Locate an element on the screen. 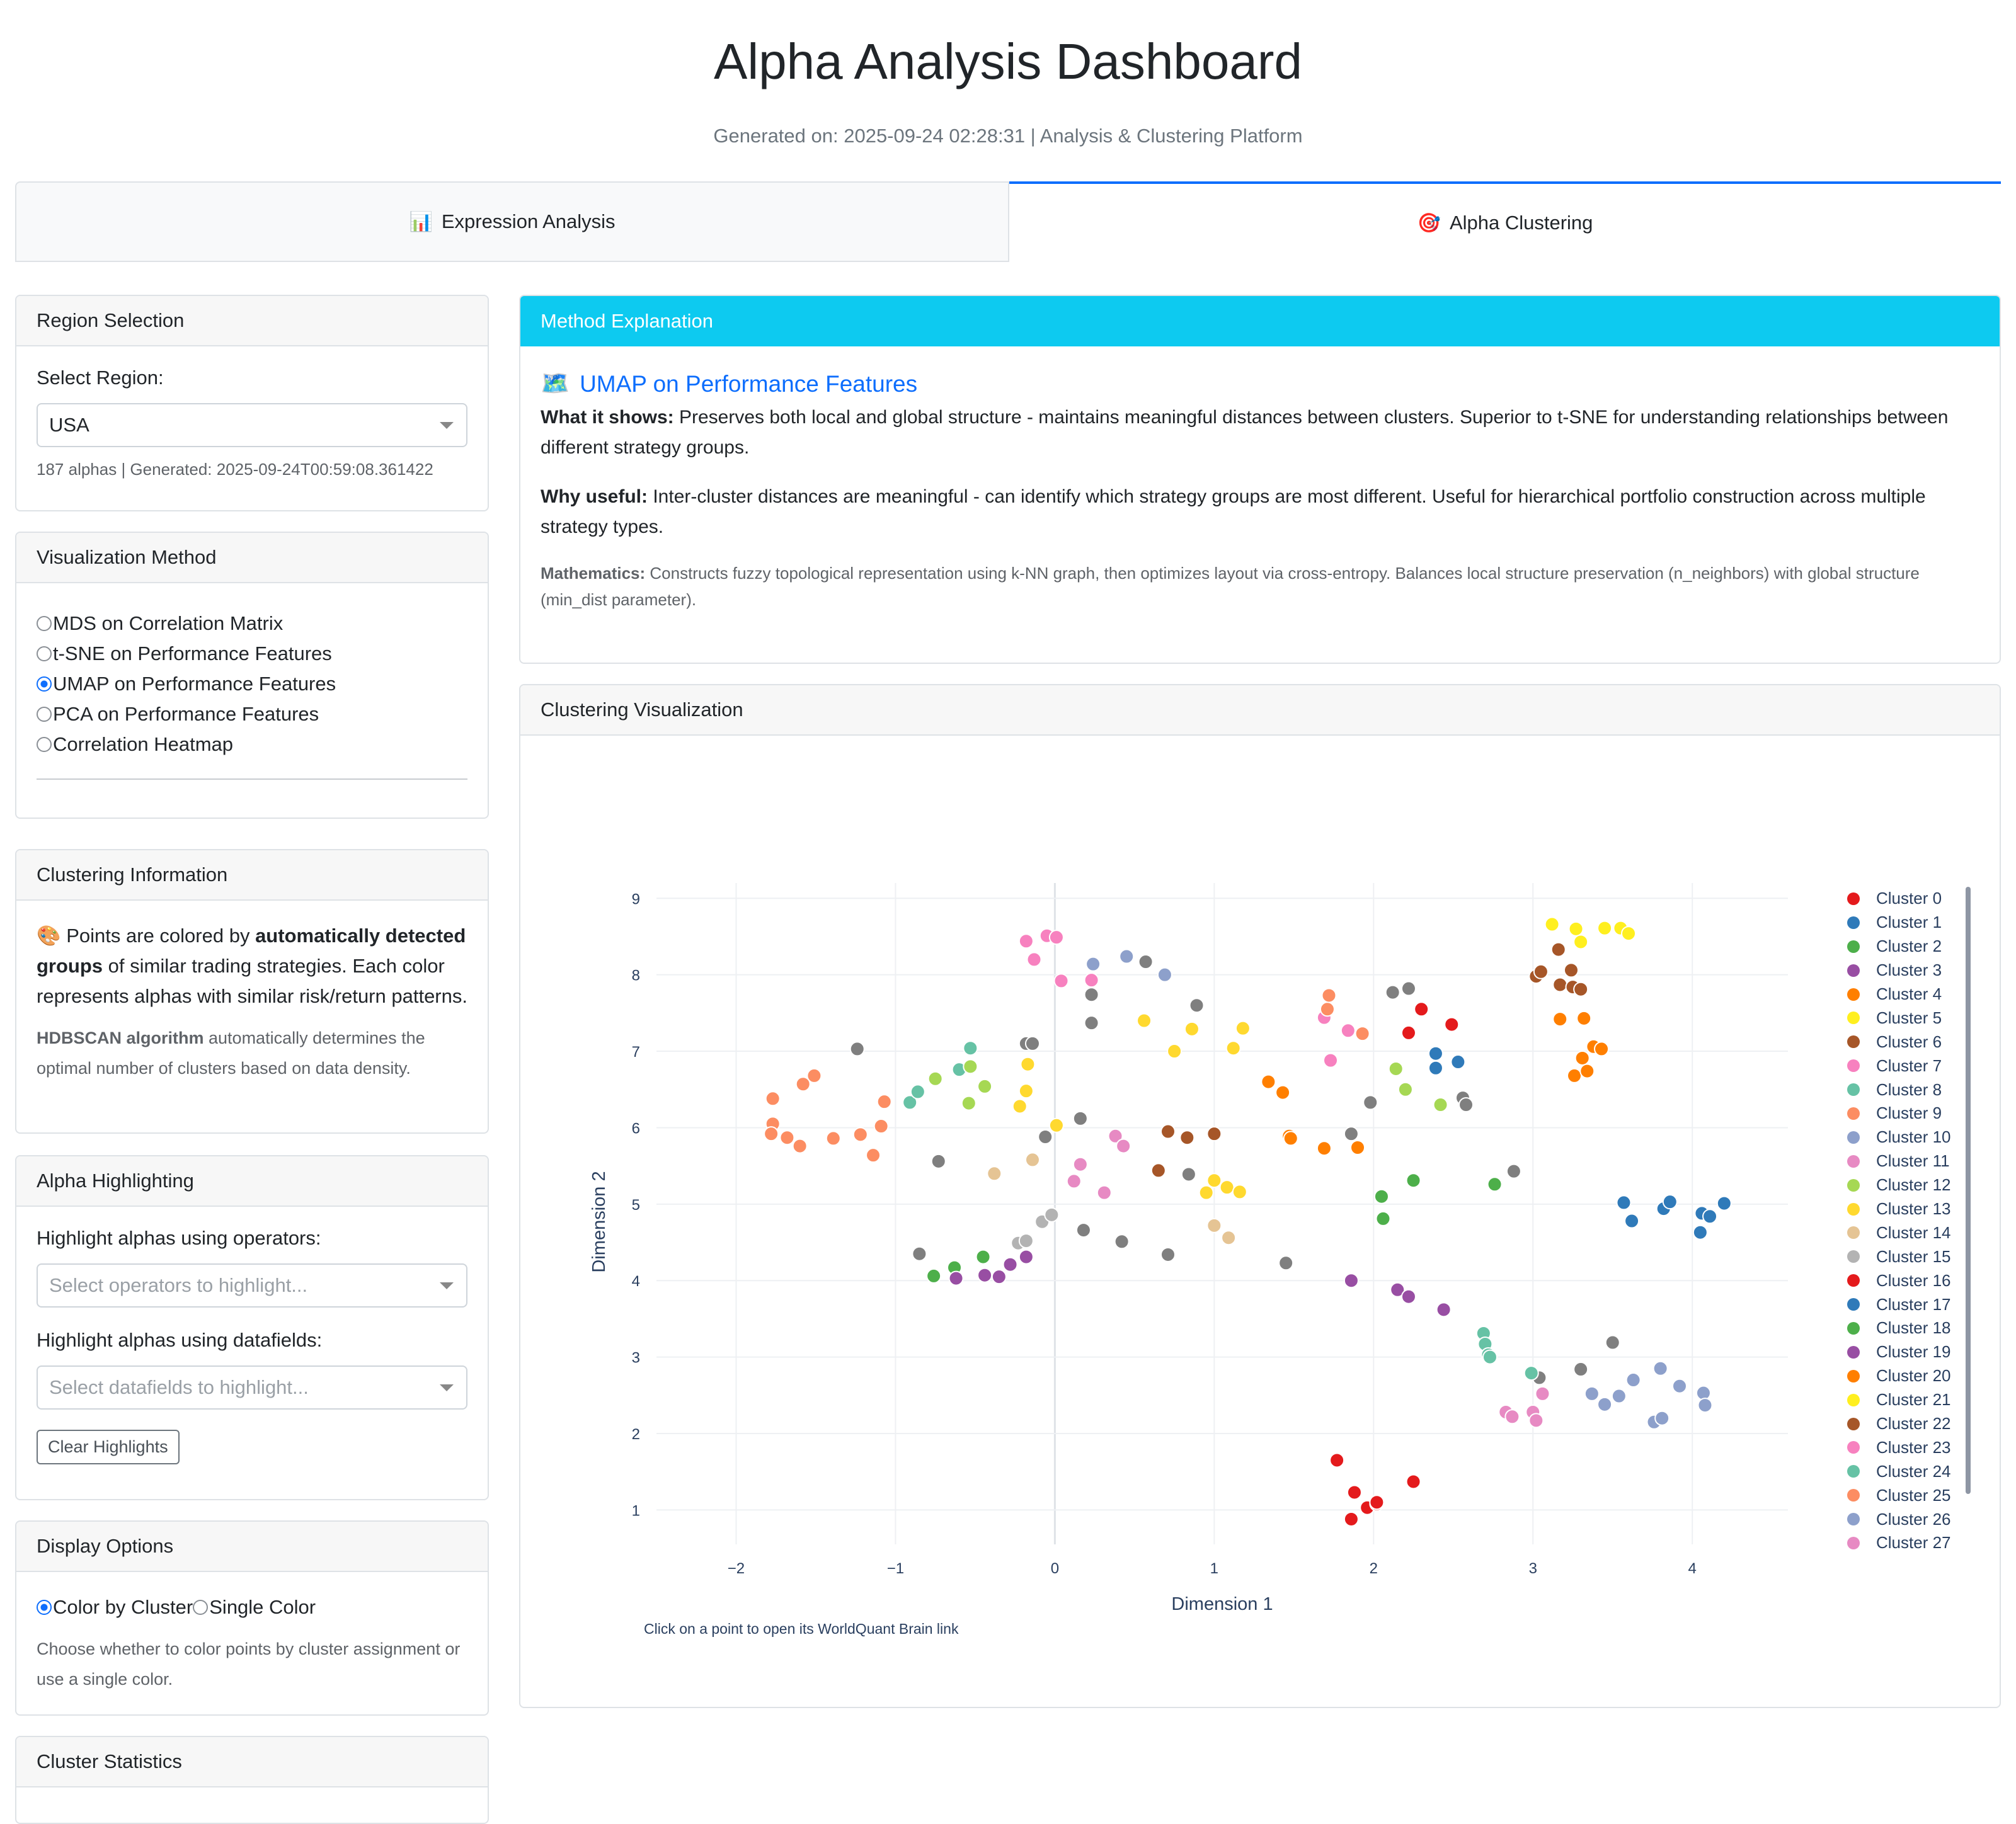 This screenshot has height=1824, width=2016. tab-expression-analysis: 📊 Expression Analysis is located at coordinates (512, 221).